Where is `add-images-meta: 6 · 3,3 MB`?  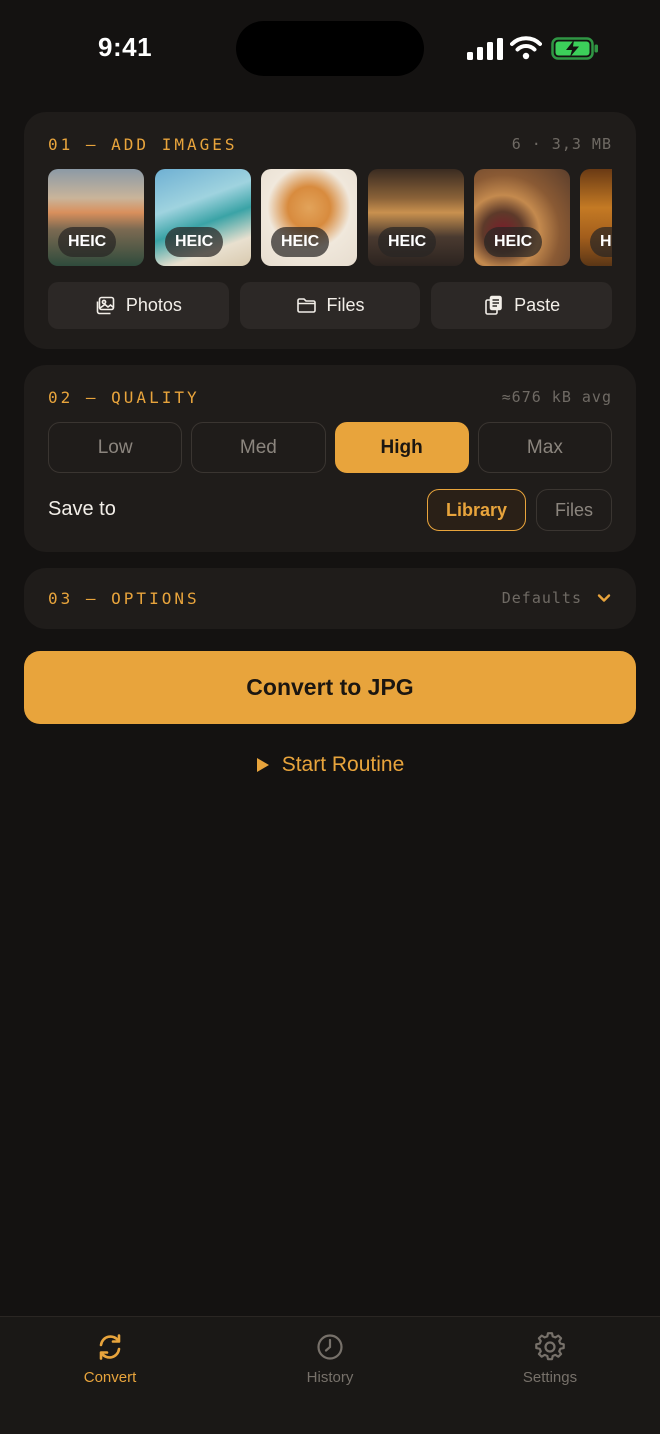 add-images-meta: 6 · 3,3 MB is located at coordinates (561, 144).